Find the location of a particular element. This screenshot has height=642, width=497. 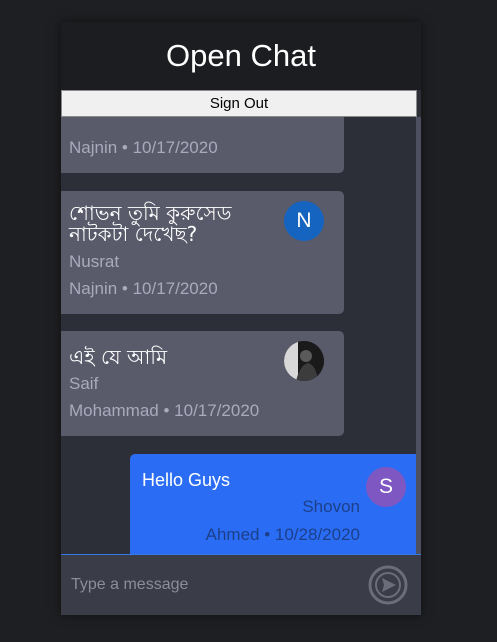

app-title: Open Chat is located at coordinates (241, 55).